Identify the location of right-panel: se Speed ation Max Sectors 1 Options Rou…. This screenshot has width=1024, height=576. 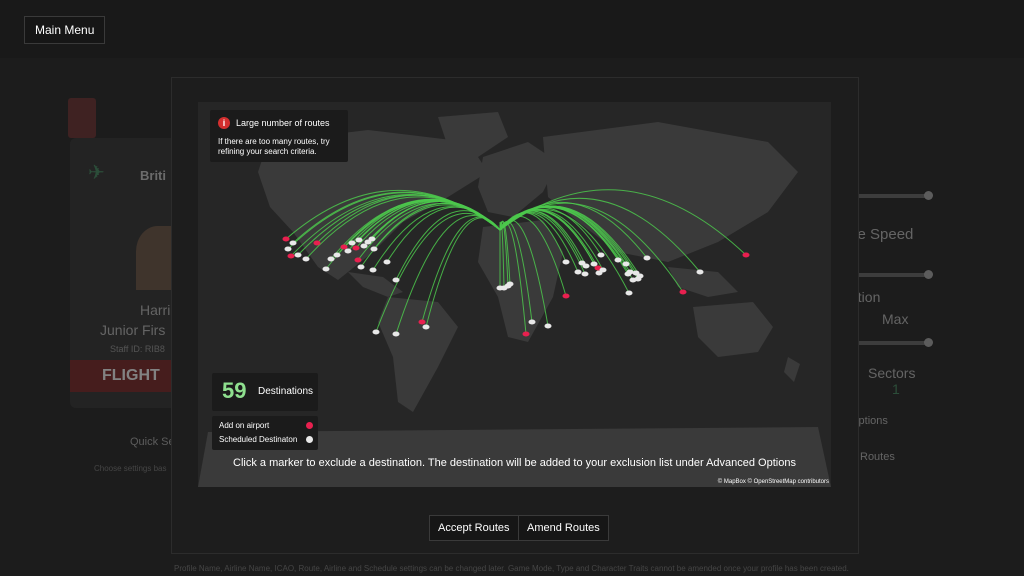
(895, 310).